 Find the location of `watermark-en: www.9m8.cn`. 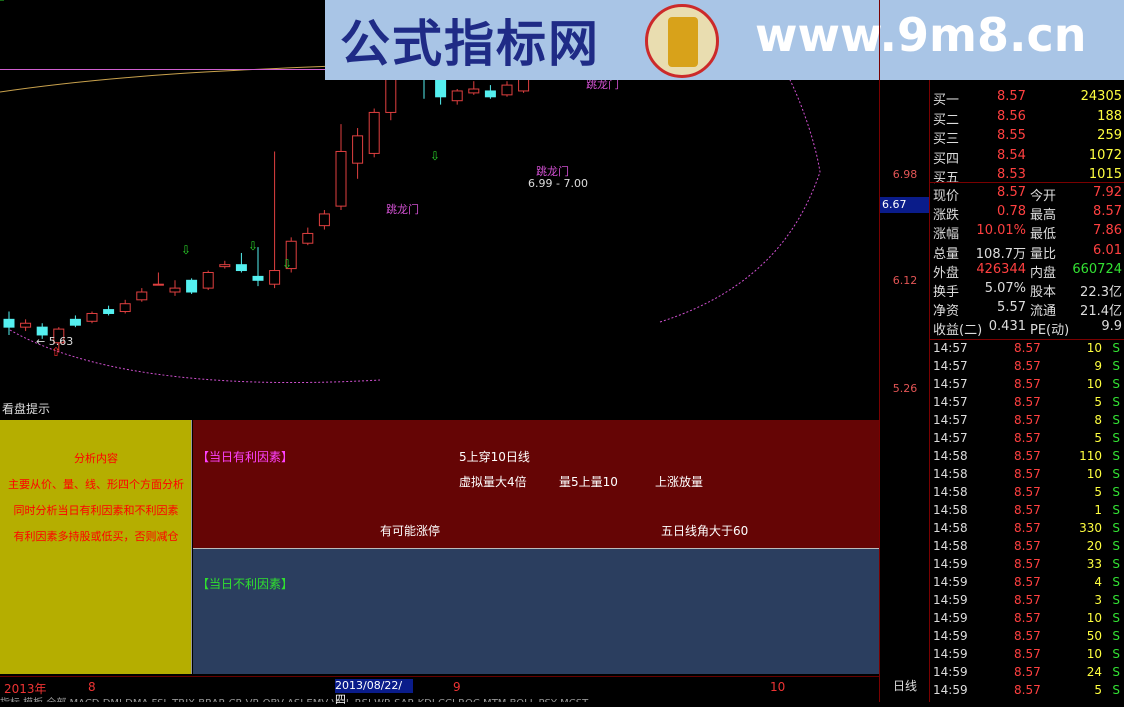

watermark-en: www.9m8.cn is located at coordinates (921, 35).